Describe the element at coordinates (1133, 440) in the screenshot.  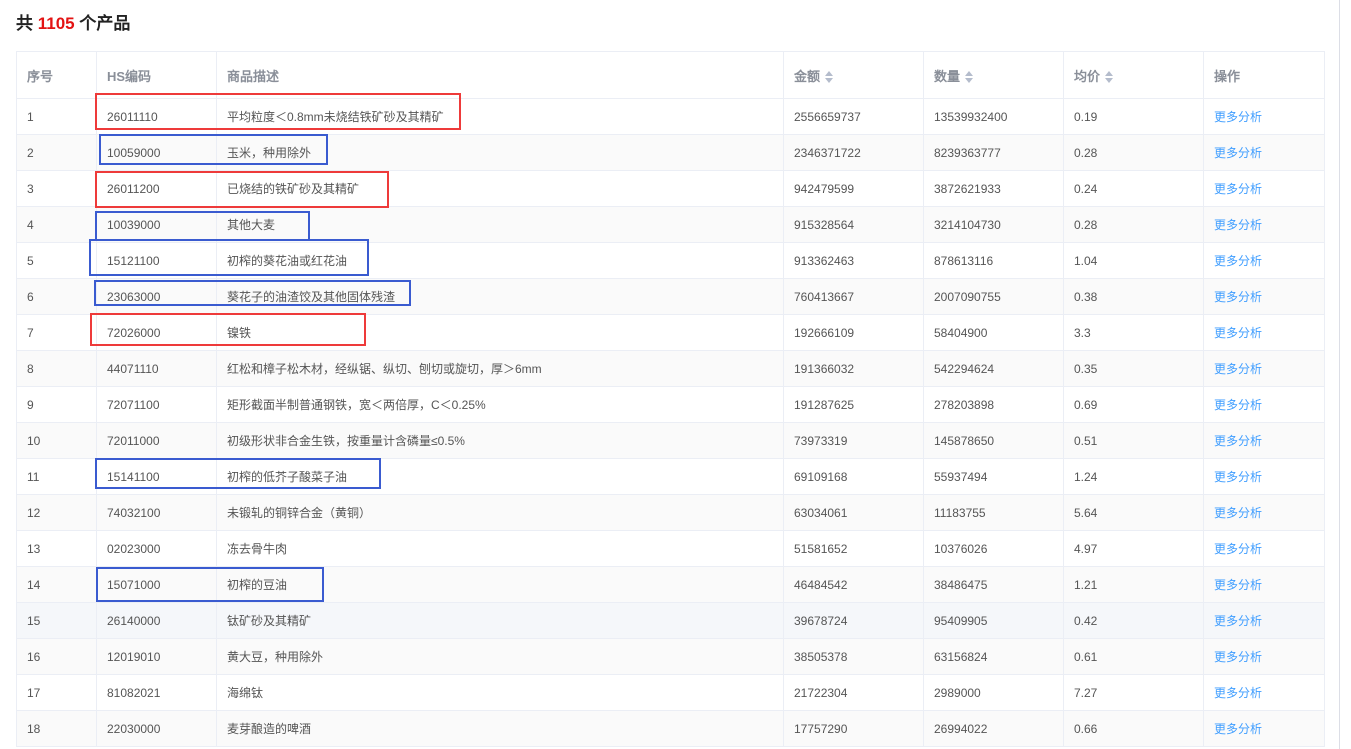
I see `cell-unit-price: 0.51` at that location.